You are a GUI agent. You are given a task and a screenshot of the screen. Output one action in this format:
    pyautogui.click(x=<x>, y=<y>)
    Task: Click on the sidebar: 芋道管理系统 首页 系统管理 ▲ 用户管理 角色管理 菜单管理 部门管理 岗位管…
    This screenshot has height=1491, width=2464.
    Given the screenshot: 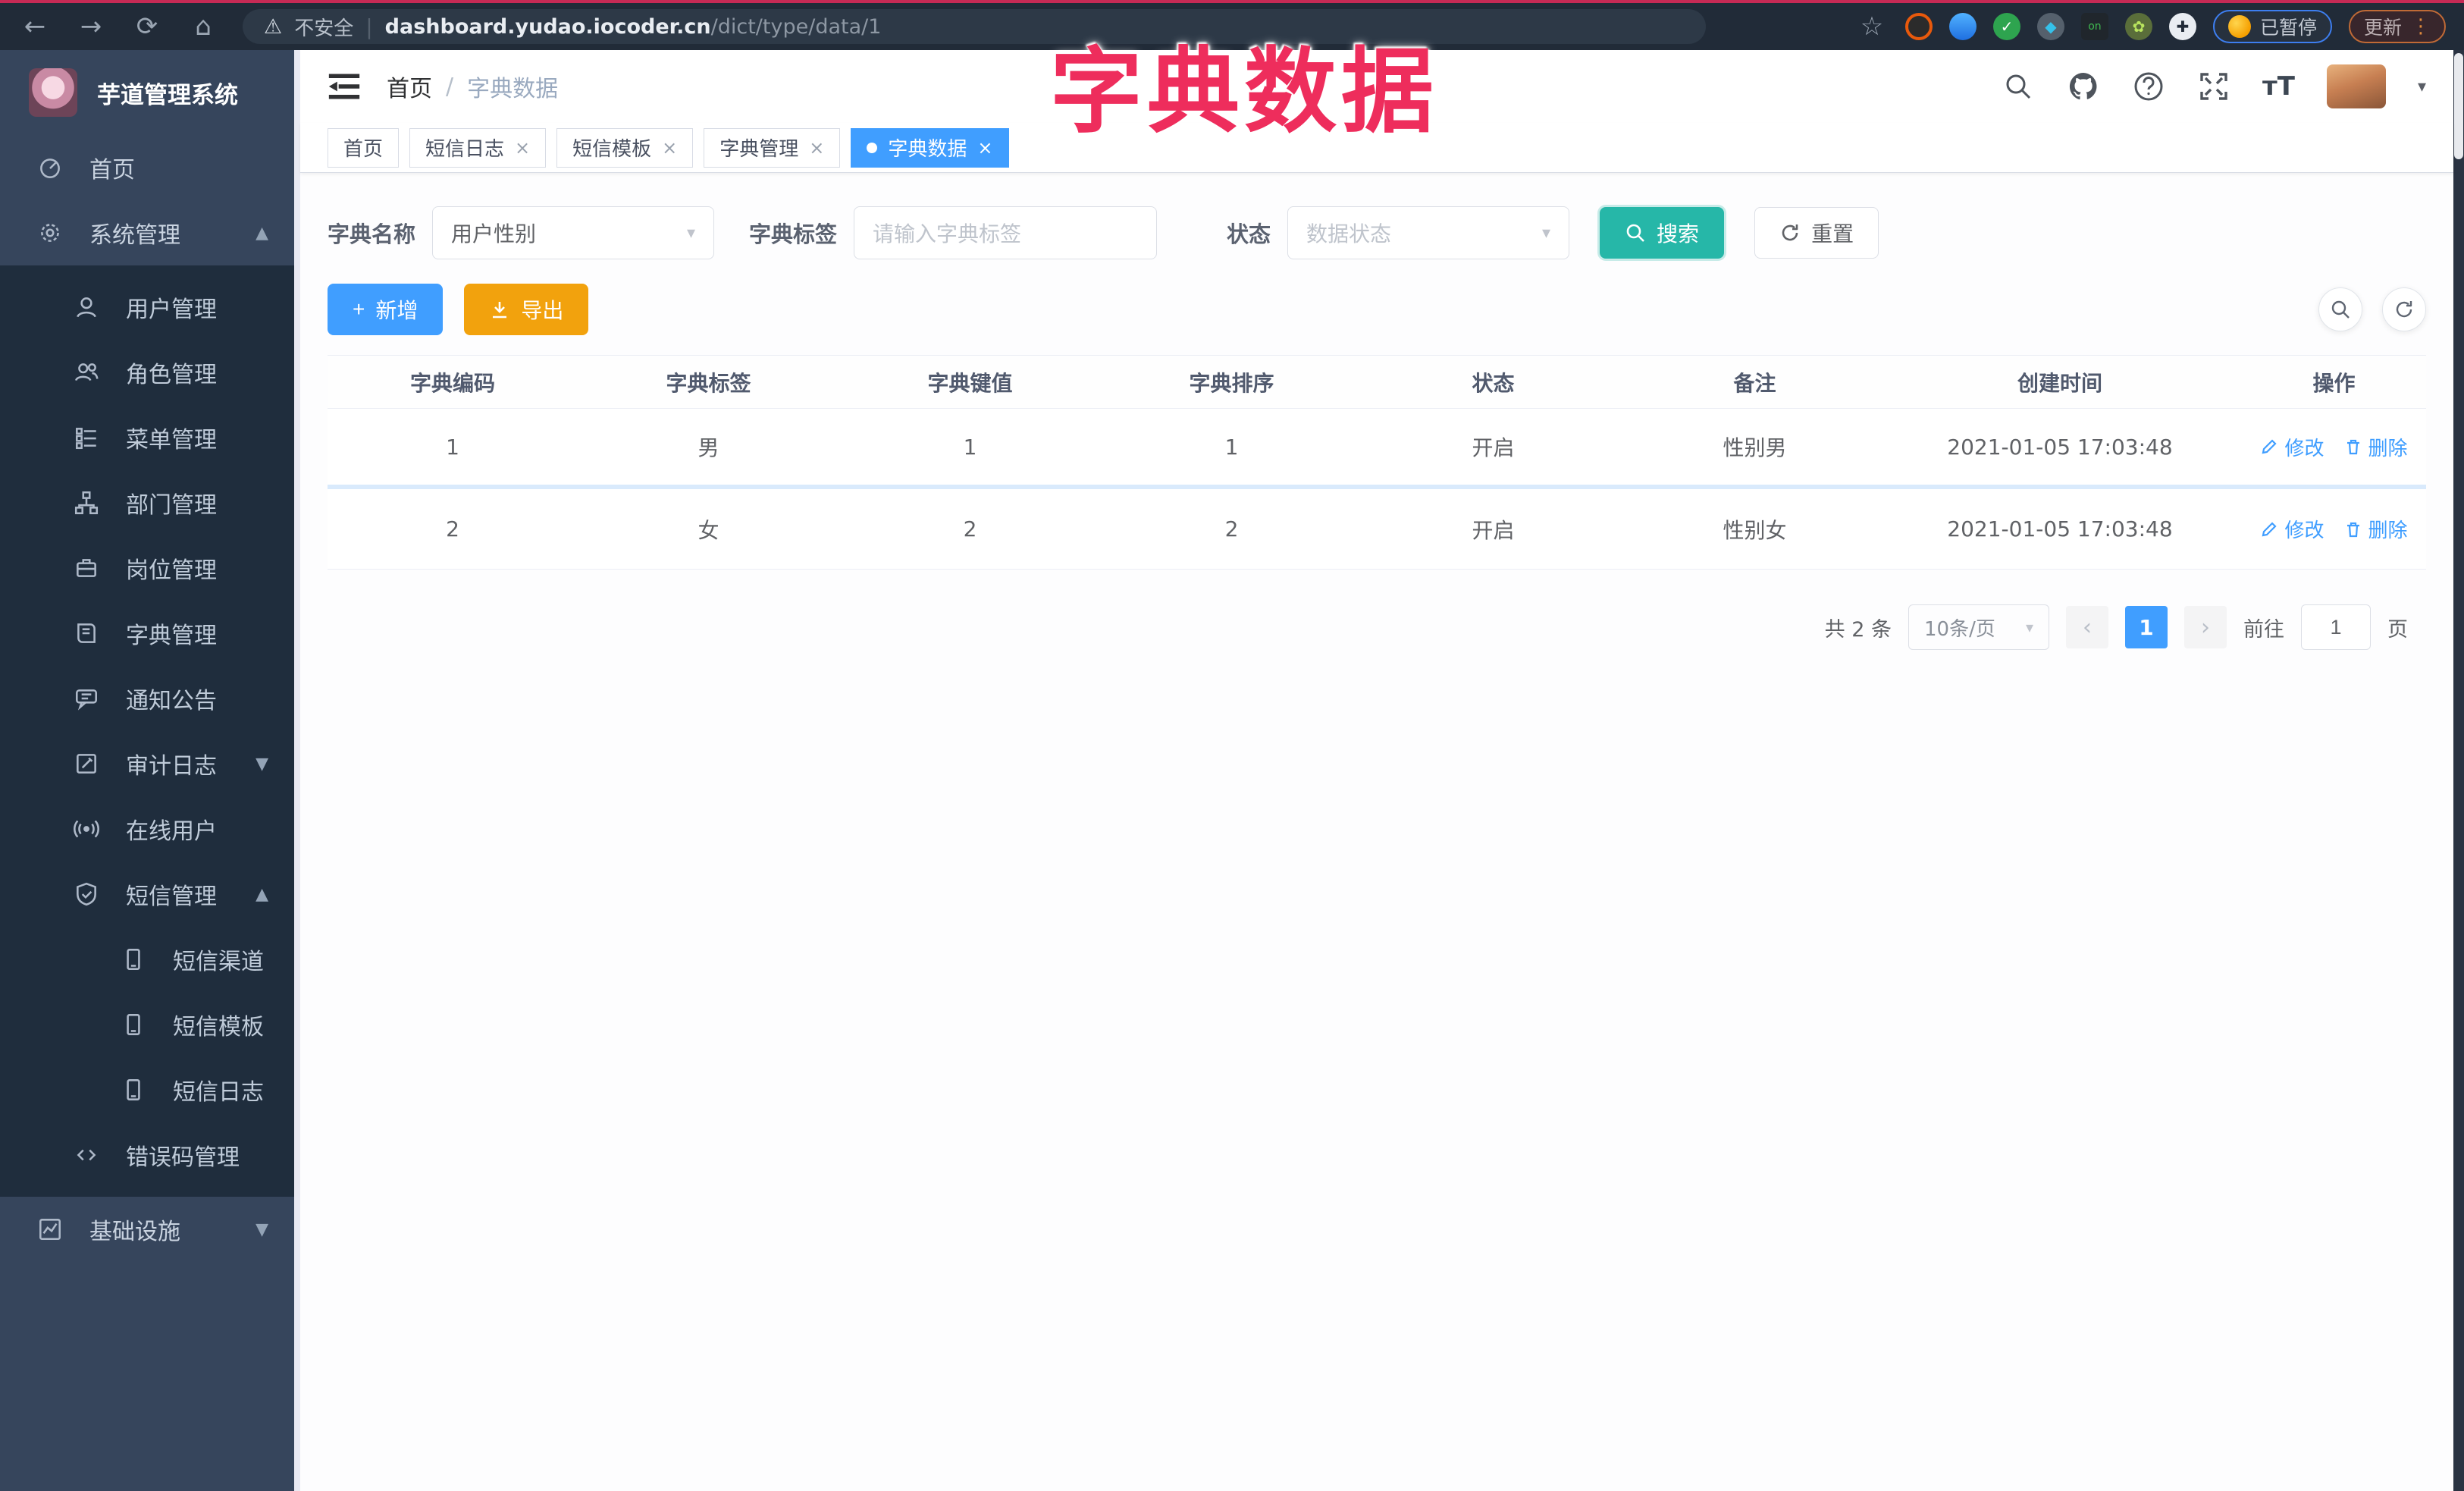 What is the action you would take?
    pyautogui.click(x=150, y=770)
    